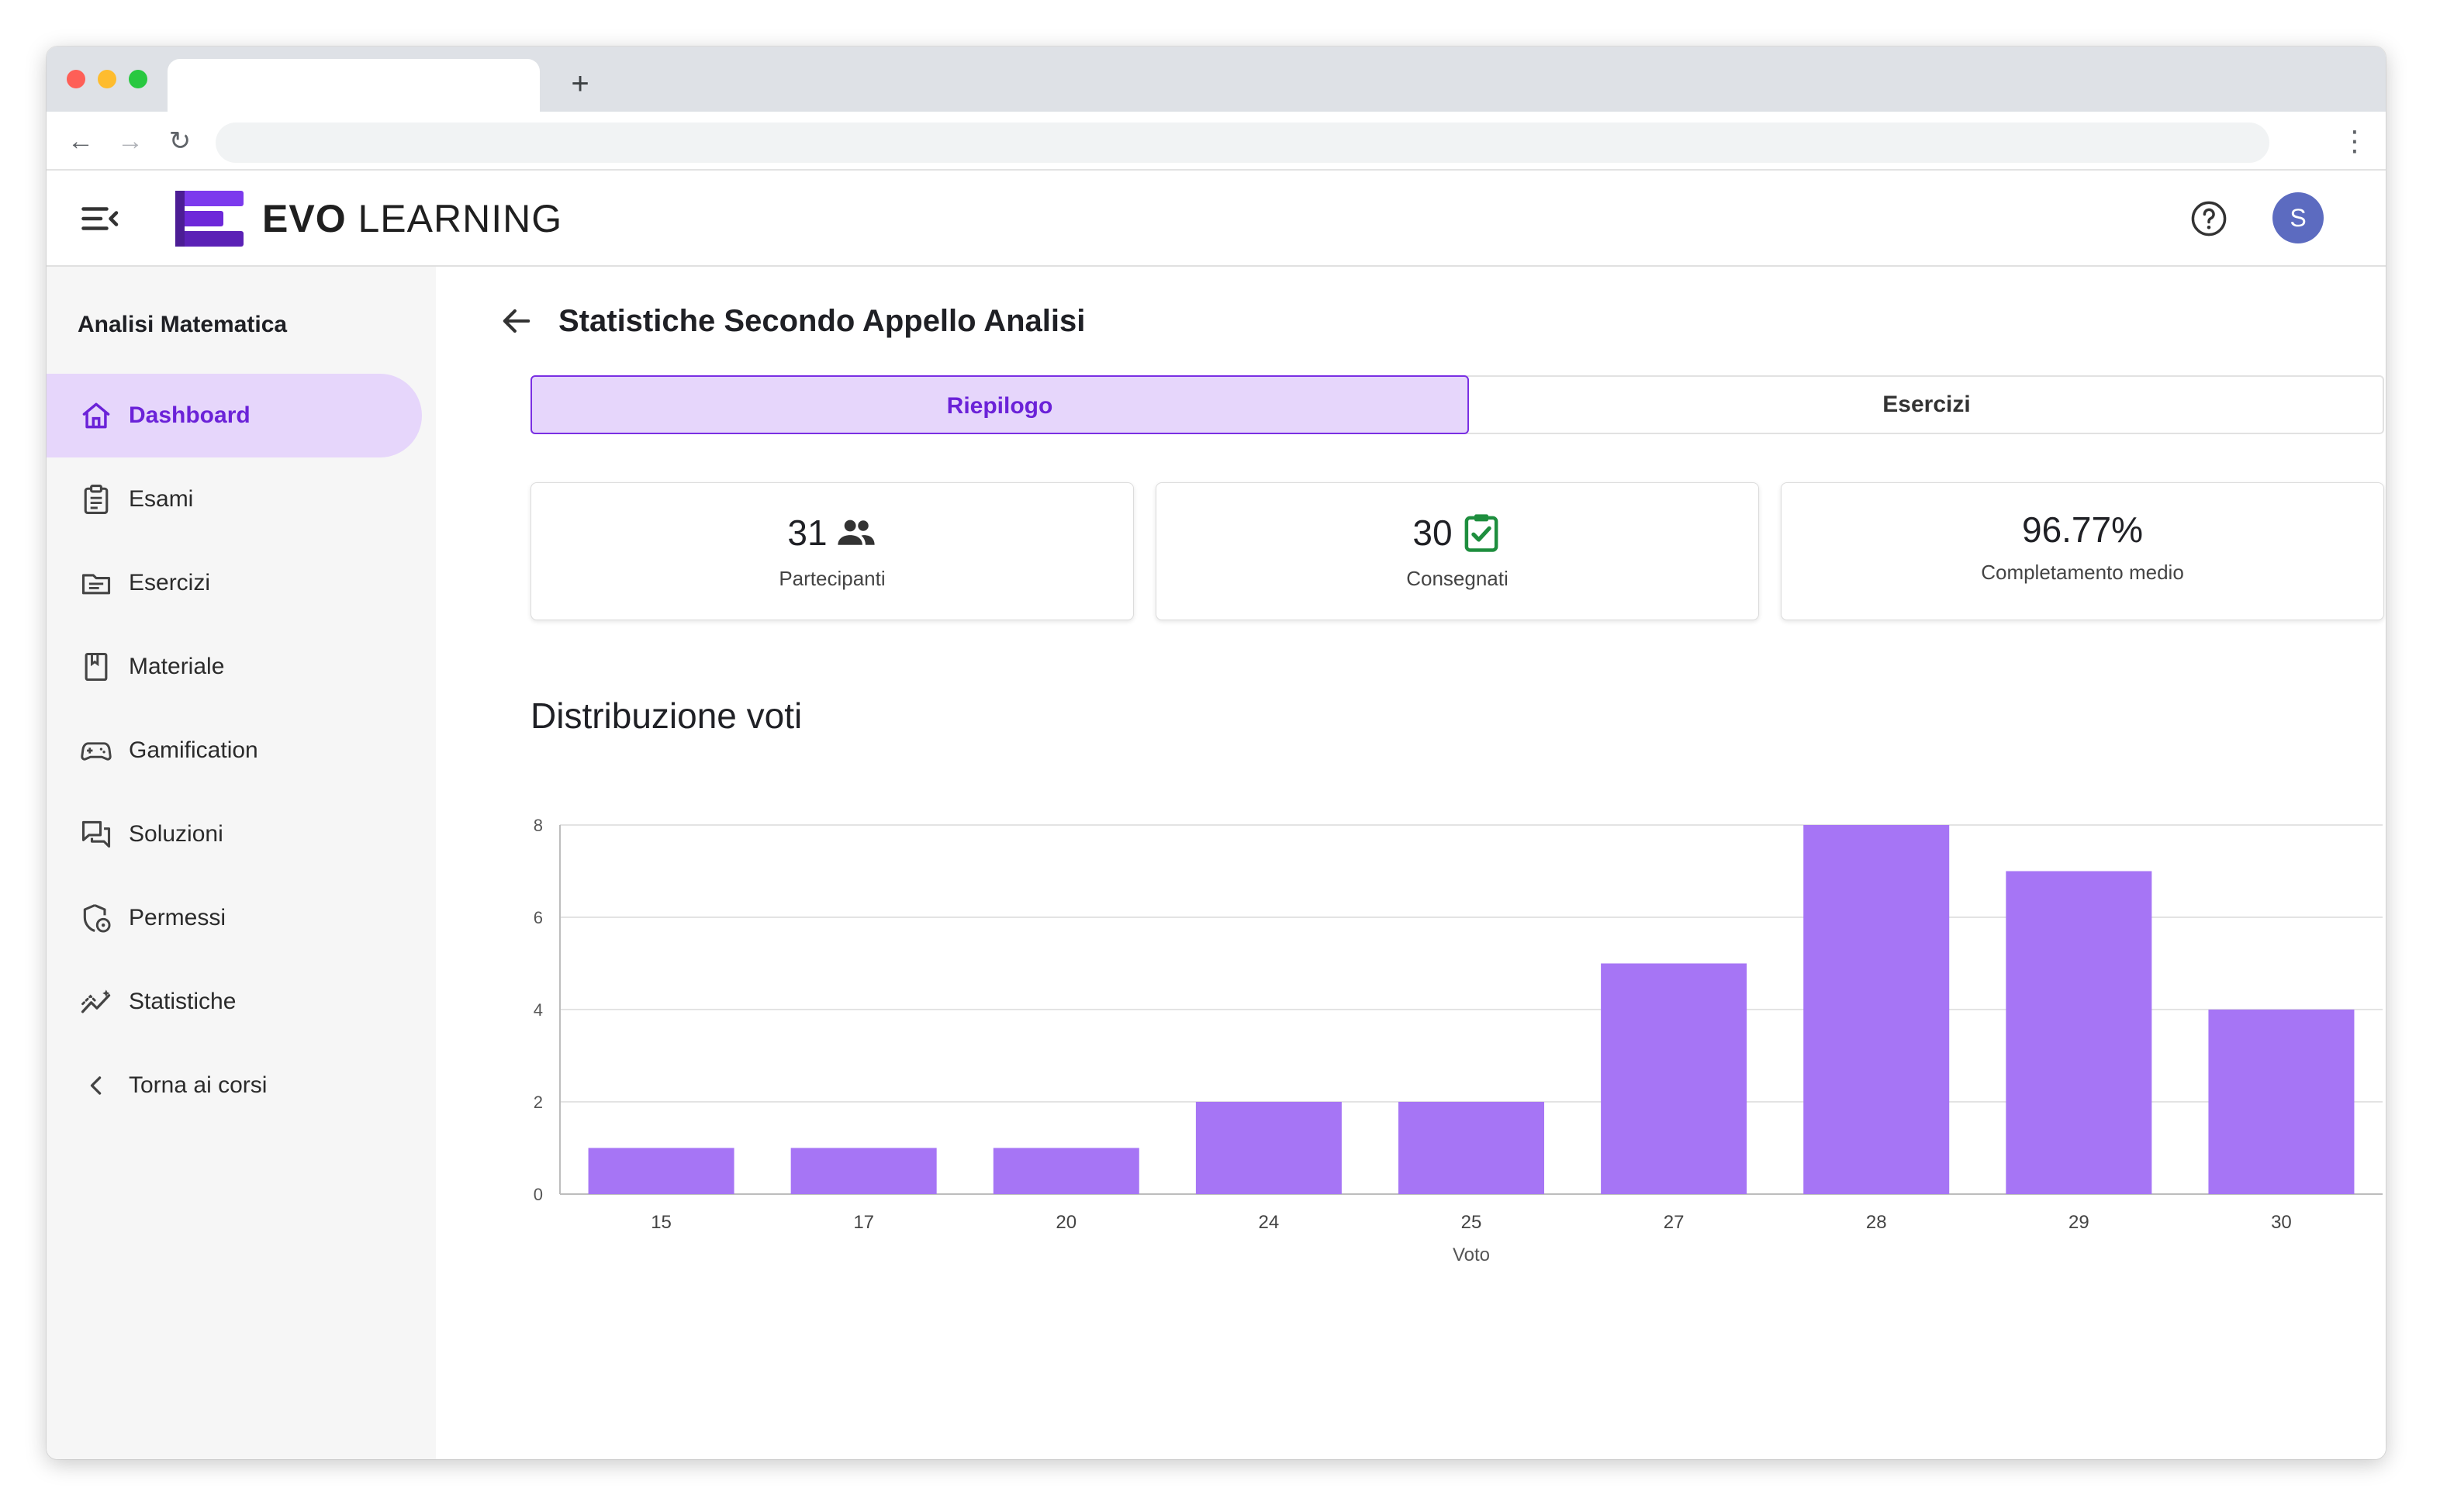 This screenshot has height=1512, width=2440. I want to click on y-tick-label: 0, so click(538, 1194).